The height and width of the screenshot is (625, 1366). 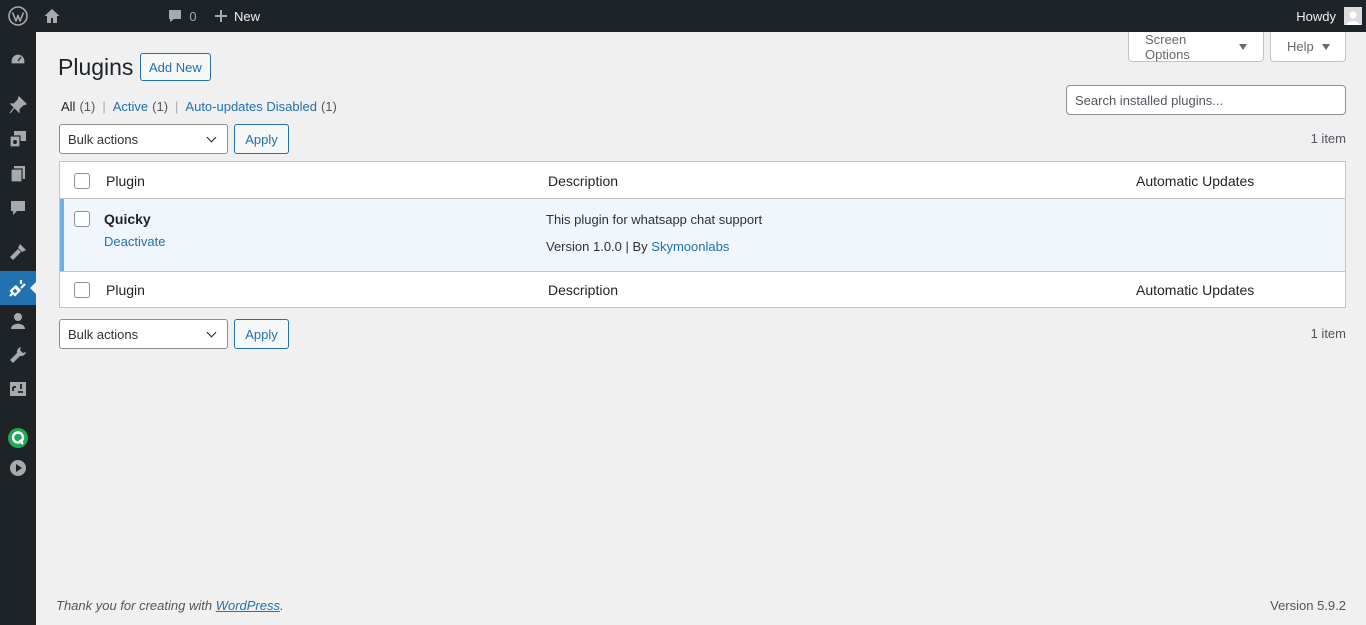 I want to click on plugin-version-meta: Version 1.0.0 | By Skymoonlabs, so click(x=637, y=246).